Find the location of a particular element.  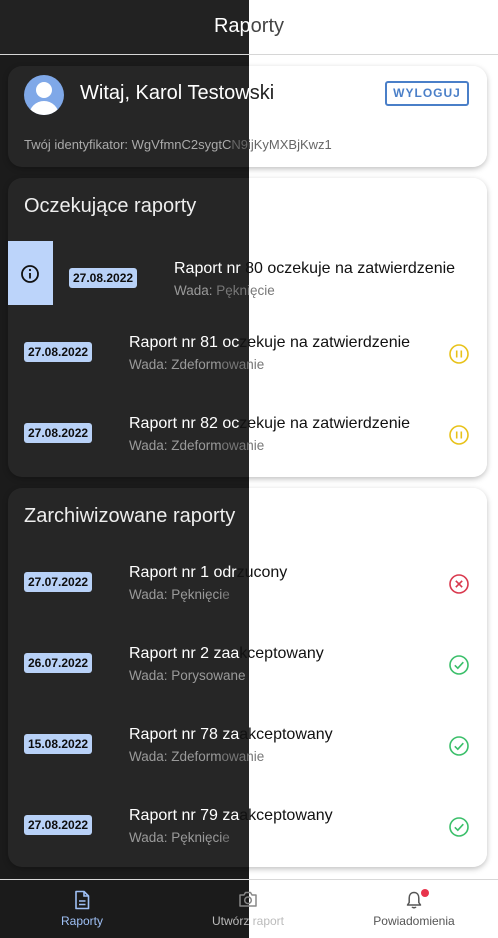

avatar is located at coordinates (44, 95).